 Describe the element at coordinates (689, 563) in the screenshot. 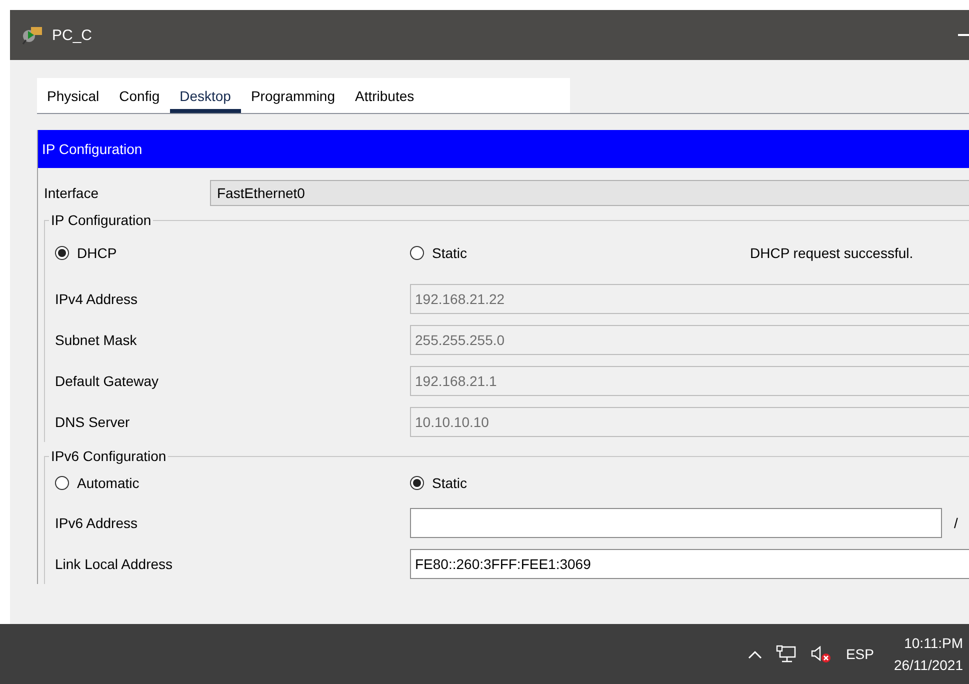

I see `input-field: FE80::260:3FFF:FEE1:3069` at that location.